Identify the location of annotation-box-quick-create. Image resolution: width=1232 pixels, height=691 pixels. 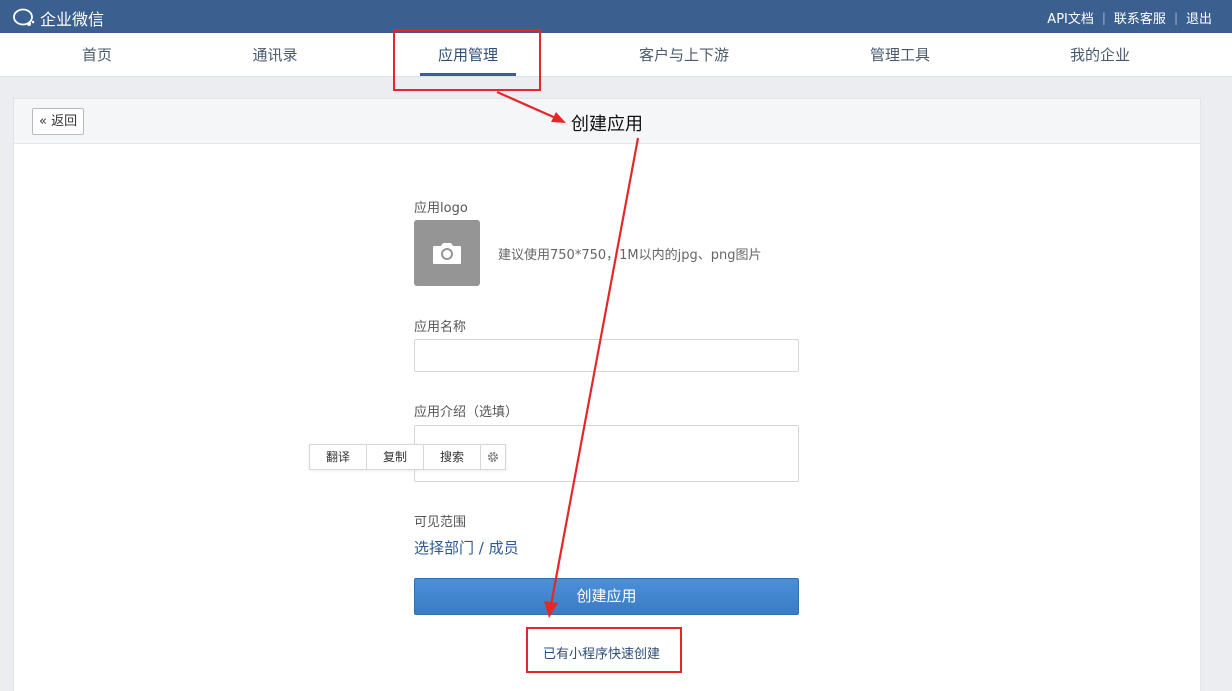
(604, 650).